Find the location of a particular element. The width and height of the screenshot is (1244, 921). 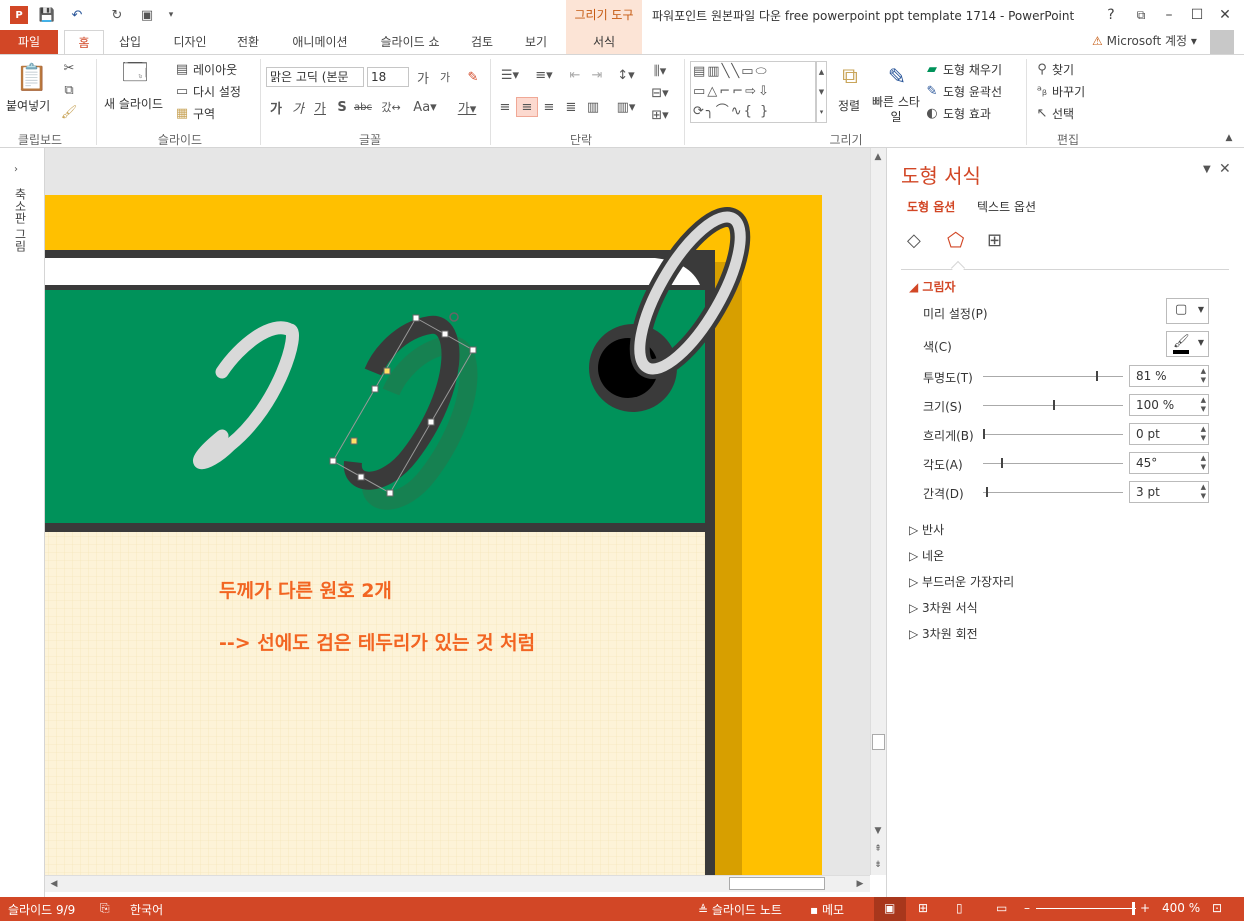

maximize-button: ☐ is located at coordinates (1197, 15).